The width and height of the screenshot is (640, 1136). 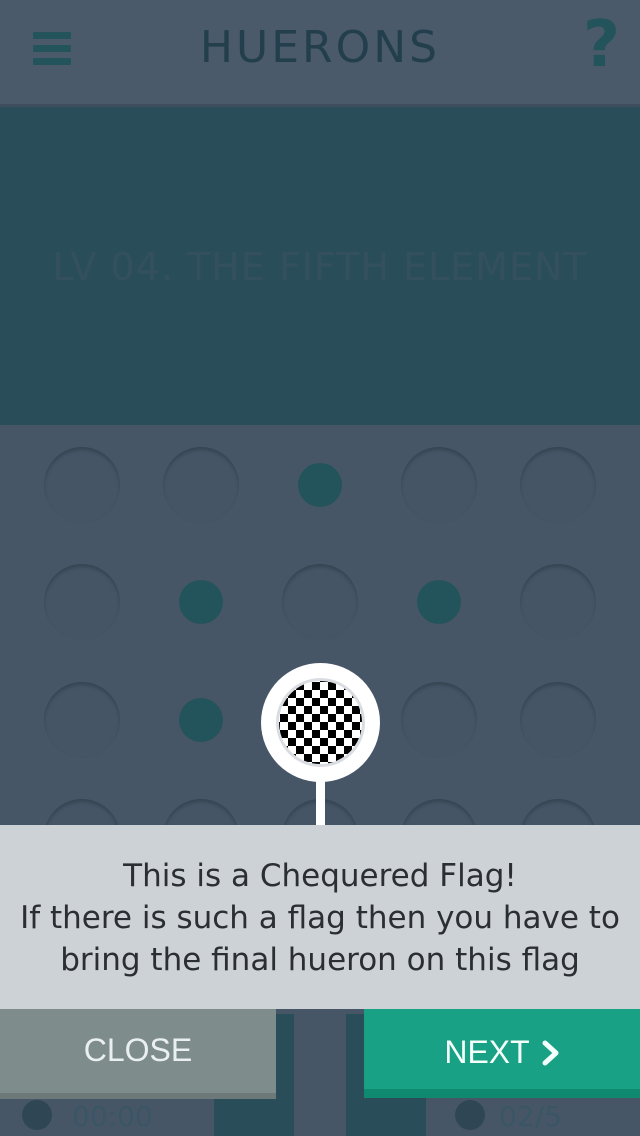 What do you see at coordinates (320, 804) in the screenshot?
I see `tooltip-pin` at bounding box center [320, 804].